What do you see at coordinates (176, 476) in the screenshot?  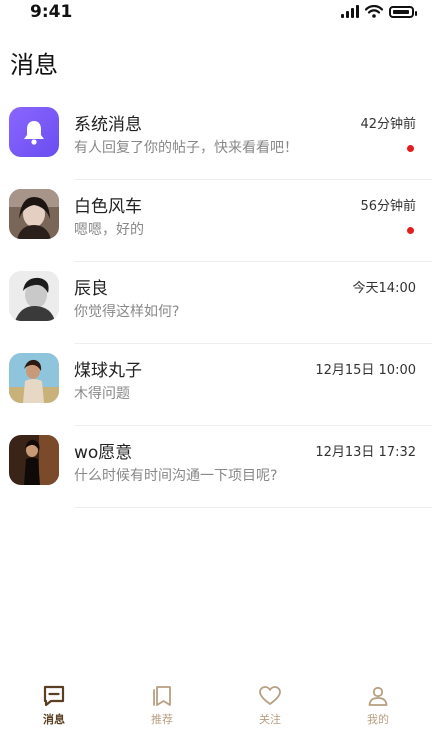 I see `message-preview: 什么时候有时间沟通一下项目呢?` at bounding box center [176, 476].